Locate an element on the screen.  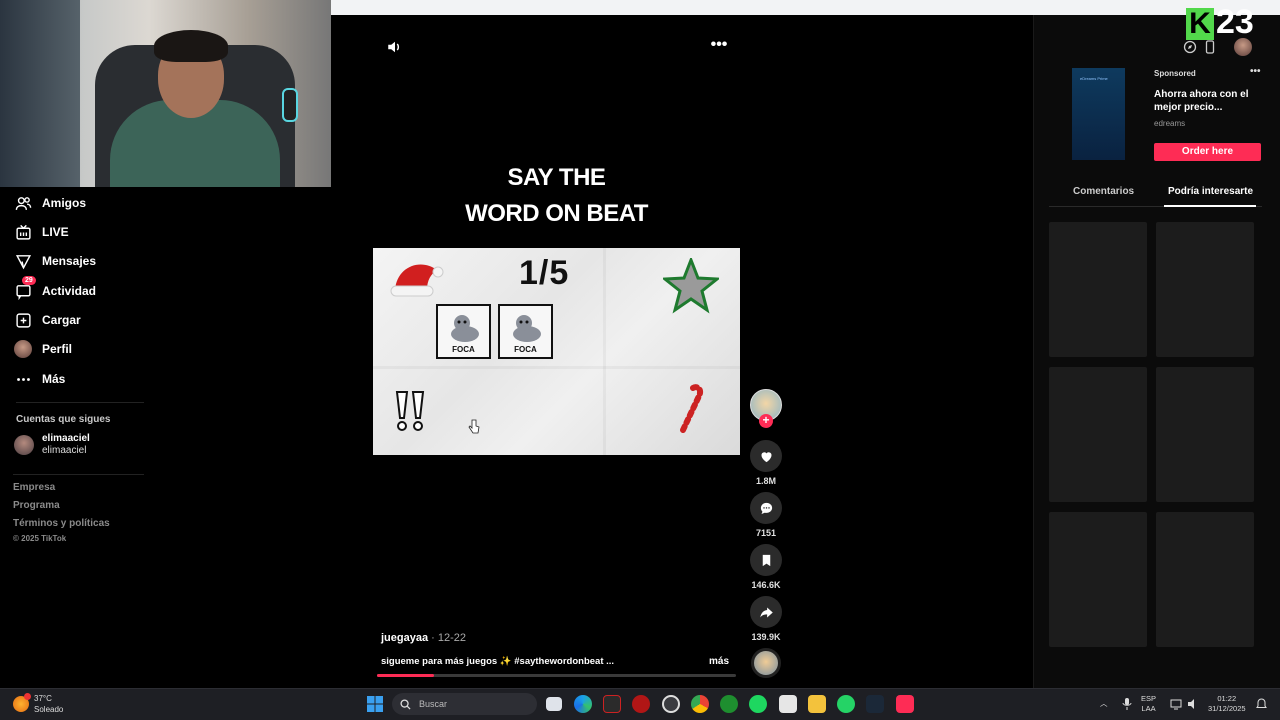
speaker-icon is located at coordinates (1193, 704).